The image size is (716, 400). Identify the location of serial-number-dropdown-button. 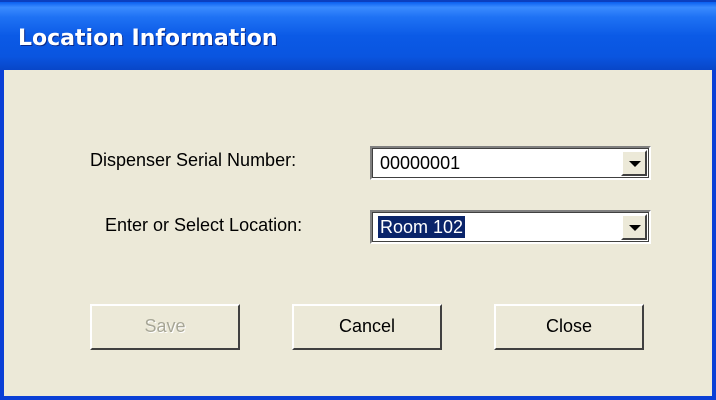
(634, 163).